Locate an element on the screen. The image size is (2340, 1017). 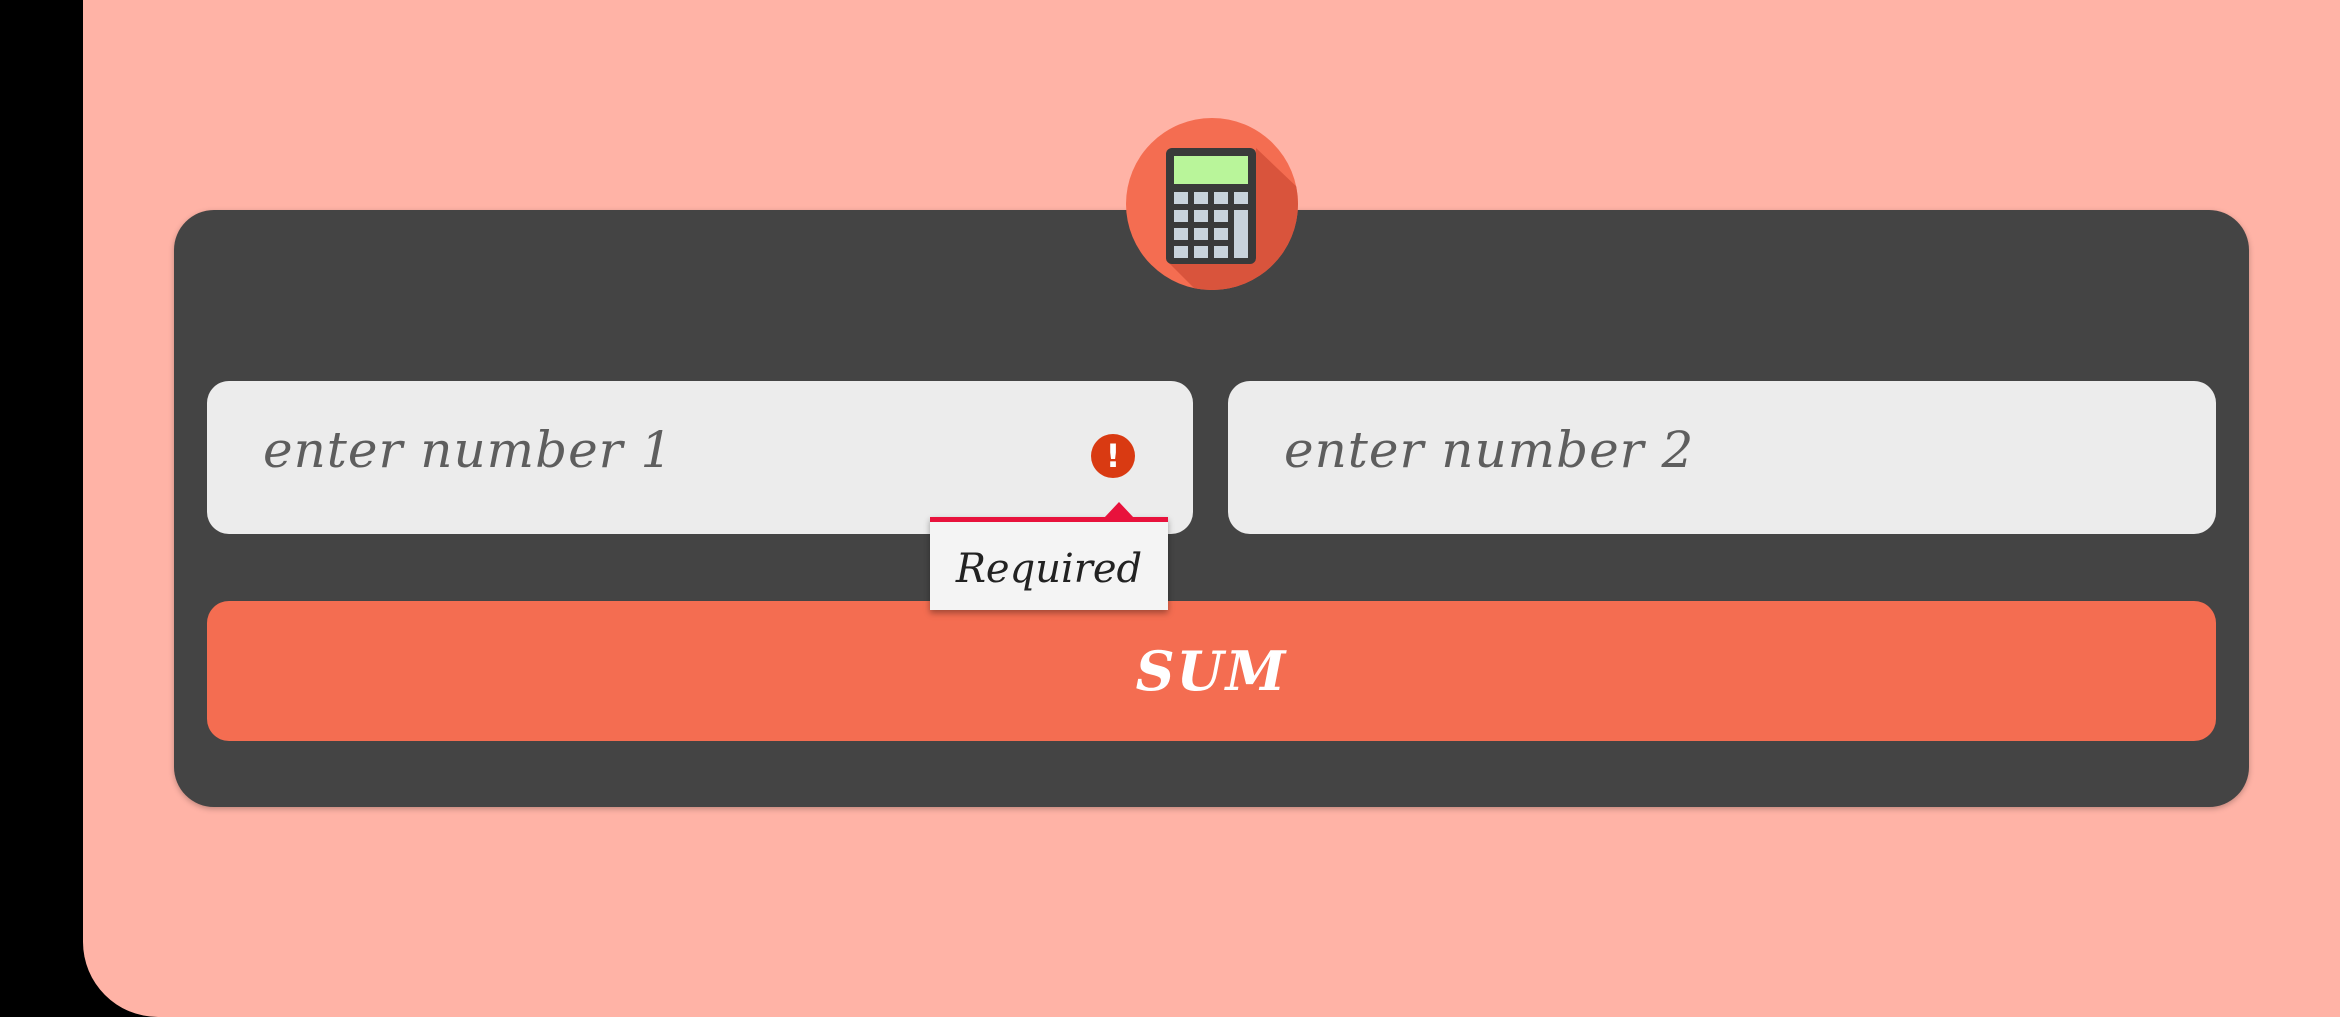
number-1-input: enter number 1 is located at coordinates (700, 457).